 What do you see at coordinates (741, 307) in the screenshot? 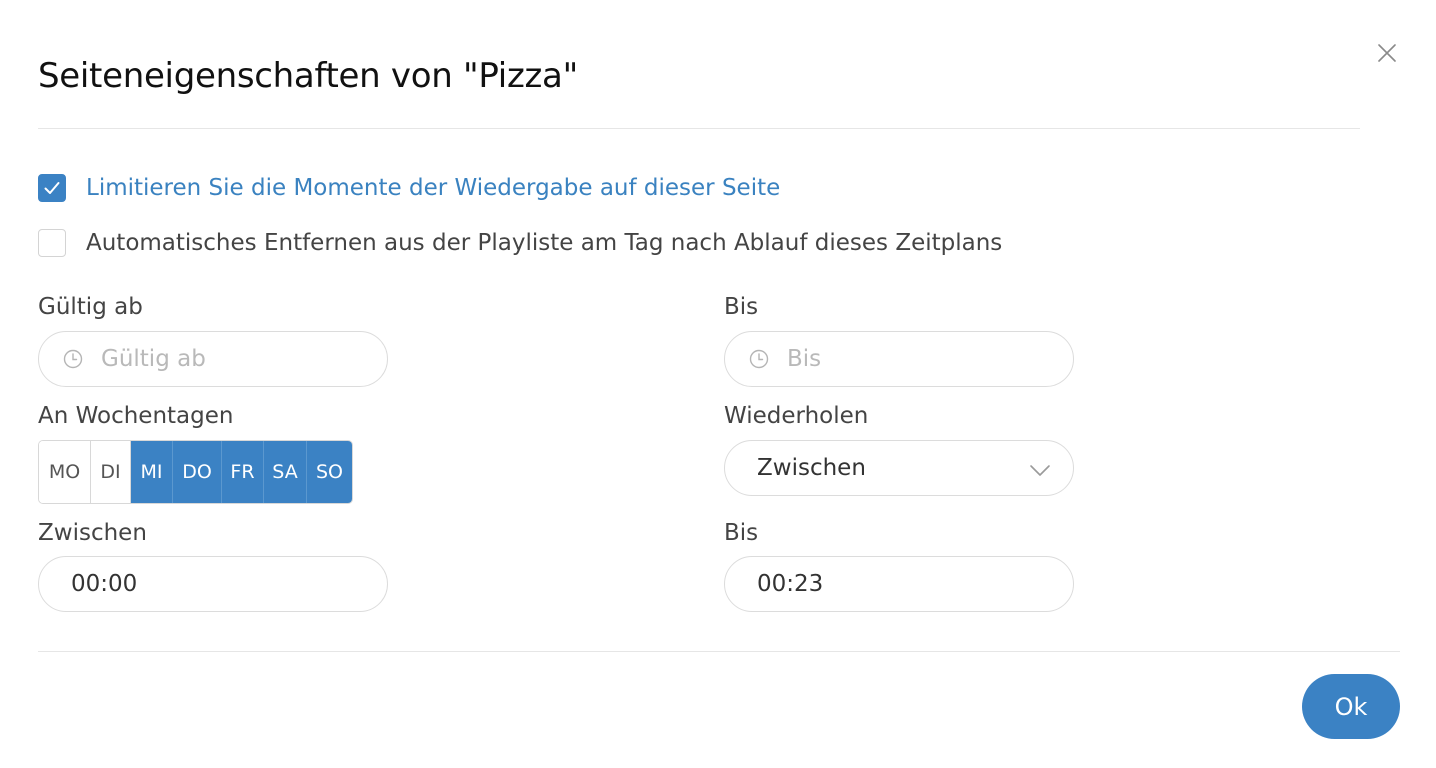
I see `valid-to-label: Bis` at bounding box center [741, 307].